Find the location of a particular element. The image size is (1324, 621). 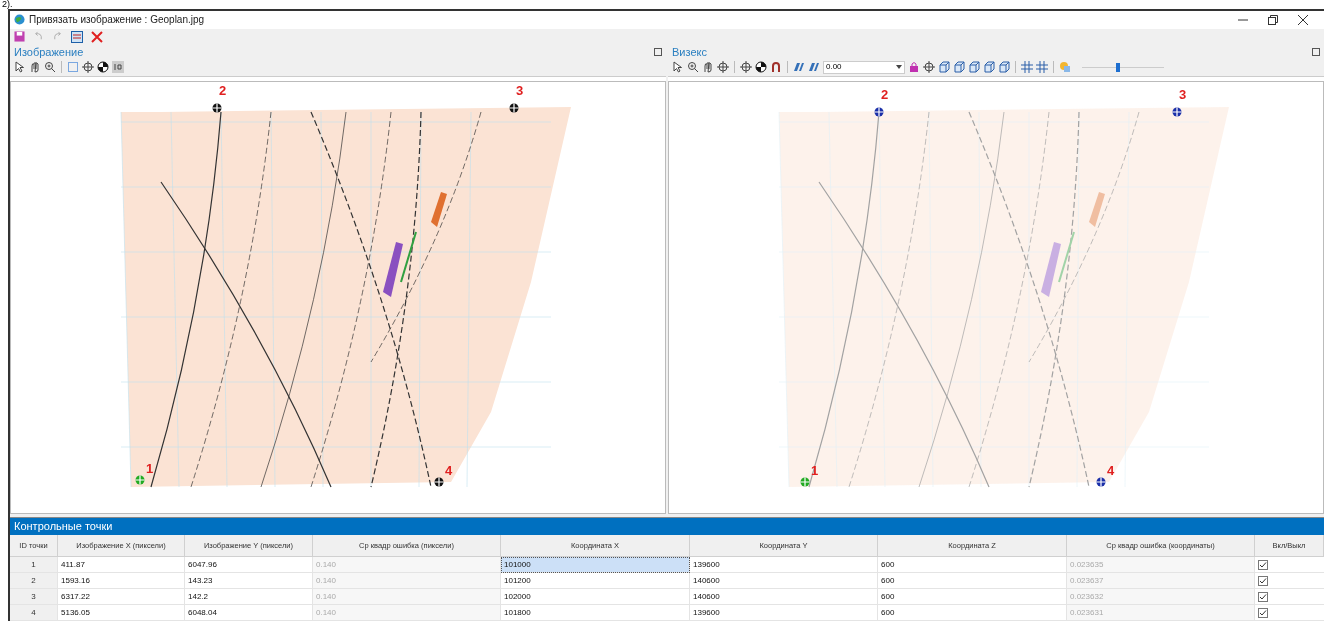

table-cell: 102000 is located at coordinates (595, 597).